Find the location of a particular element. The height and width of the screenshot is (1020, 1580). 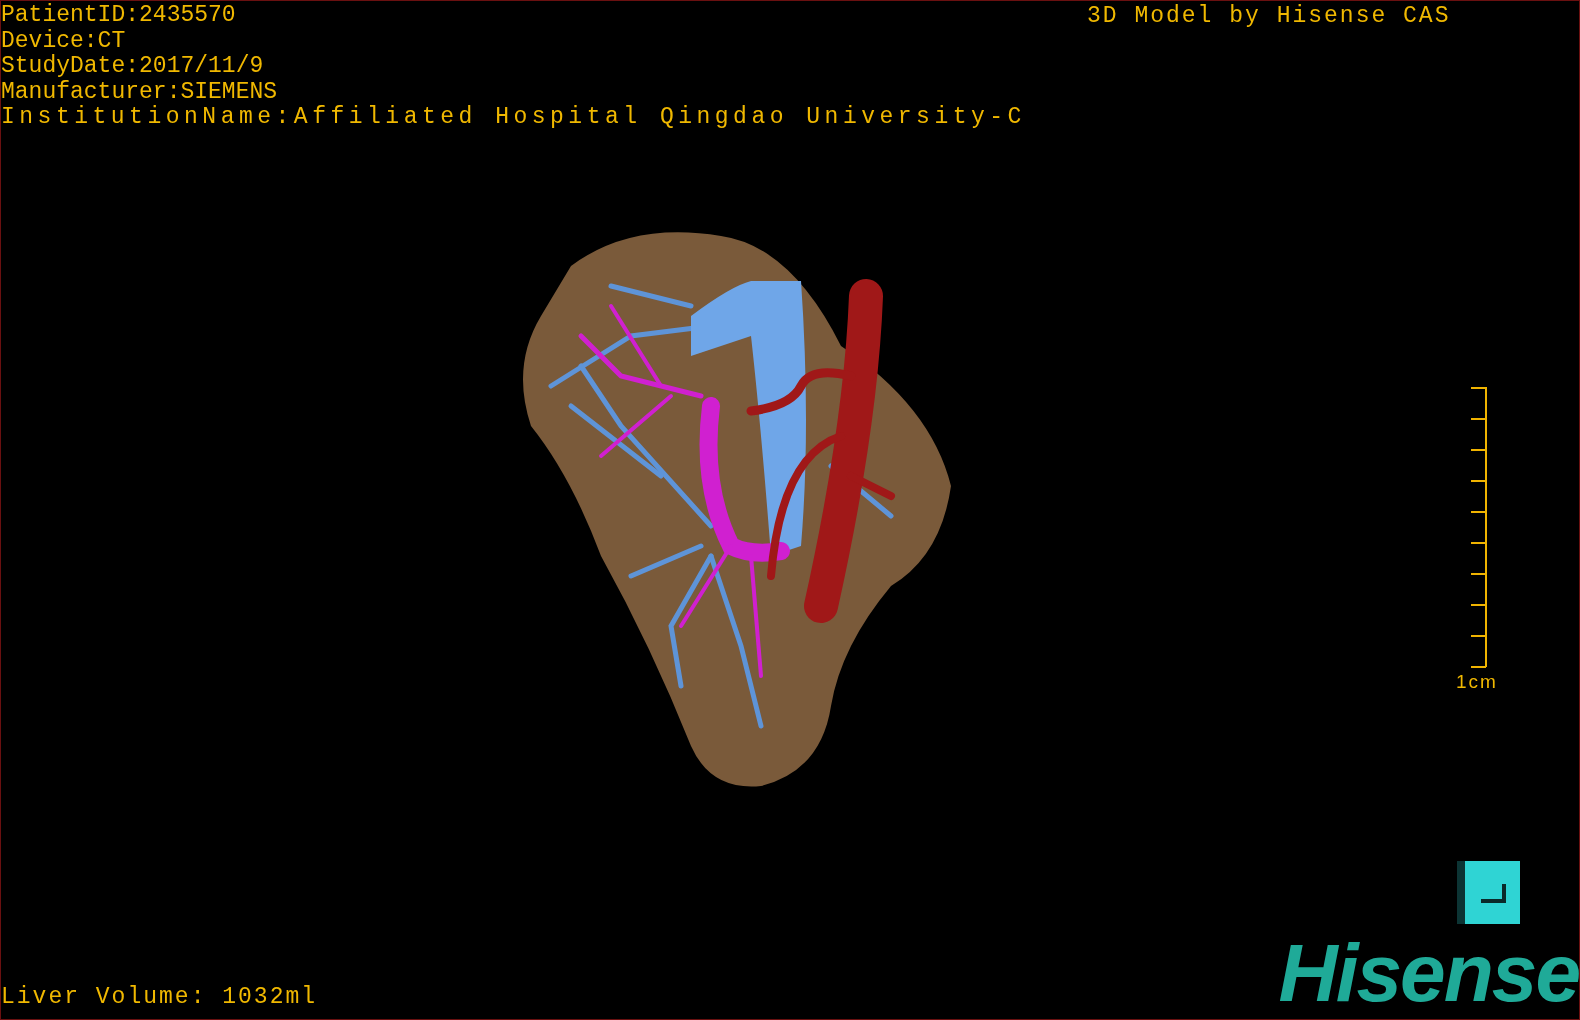

patient-info-text: StudyDate:2017/11/9 is located at coordinates (133, 67).